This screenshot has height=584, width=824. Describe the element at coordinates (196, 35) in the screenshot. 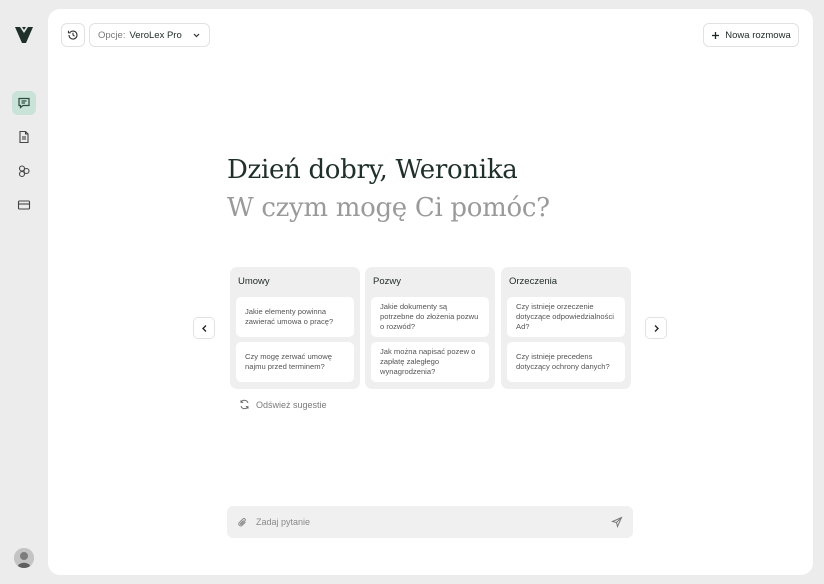

I see `chevron-down-icon` at that location.